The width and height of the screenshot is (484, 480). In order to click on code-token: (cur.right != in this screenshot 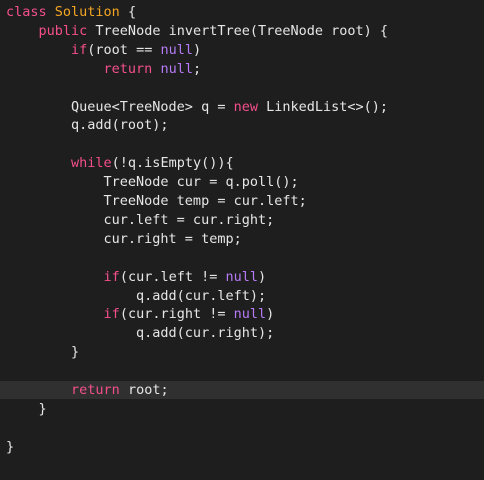, I will do `click(176, 314)`.